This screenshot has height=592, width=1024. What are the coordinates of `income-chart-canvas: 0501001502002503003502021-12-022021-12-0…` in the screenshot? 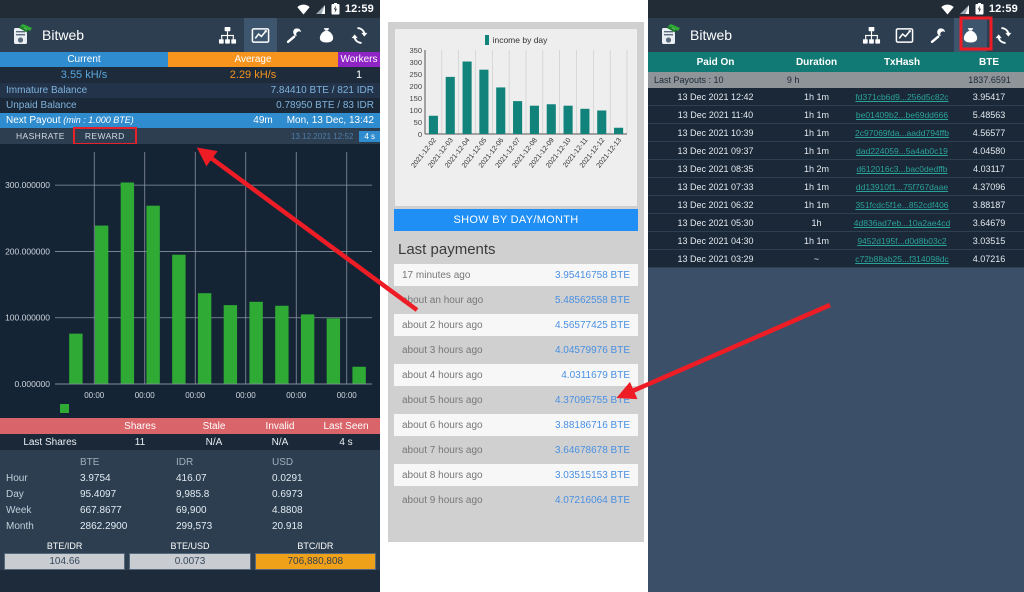 It's located at (518, 107).